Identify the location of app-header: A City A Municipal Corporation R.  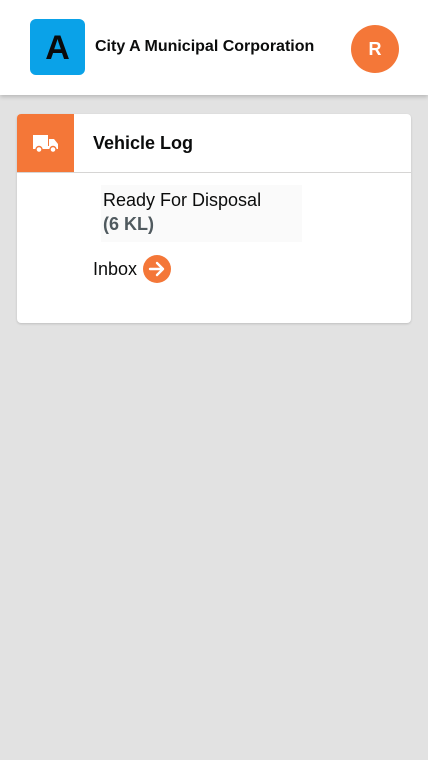
(214, 47).